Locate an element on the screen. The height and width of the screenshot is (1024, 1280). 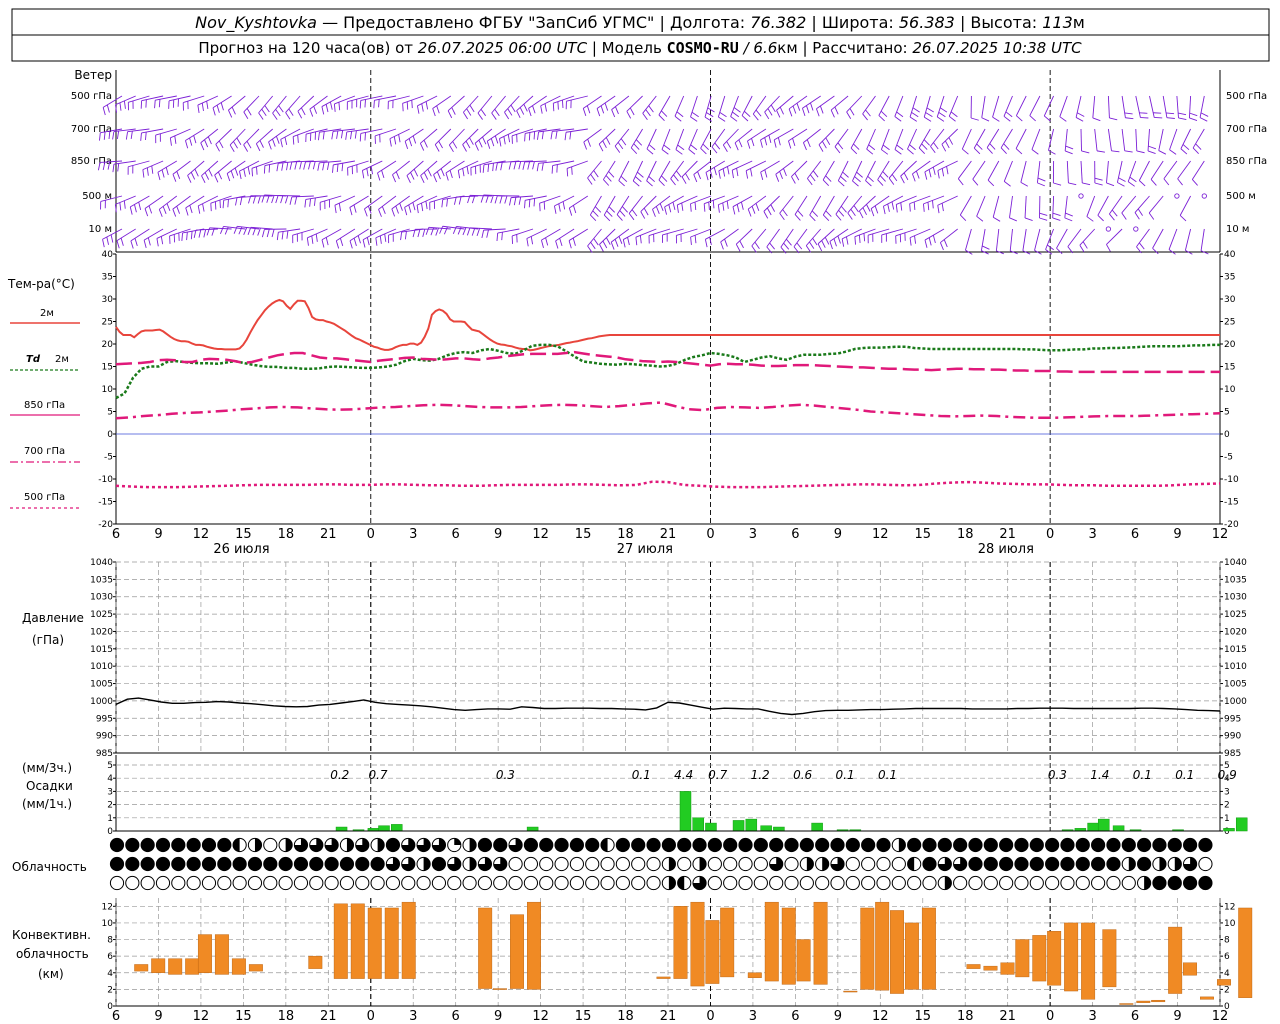
temp-ytick-left: 5 is located at coordinates (110, 413).